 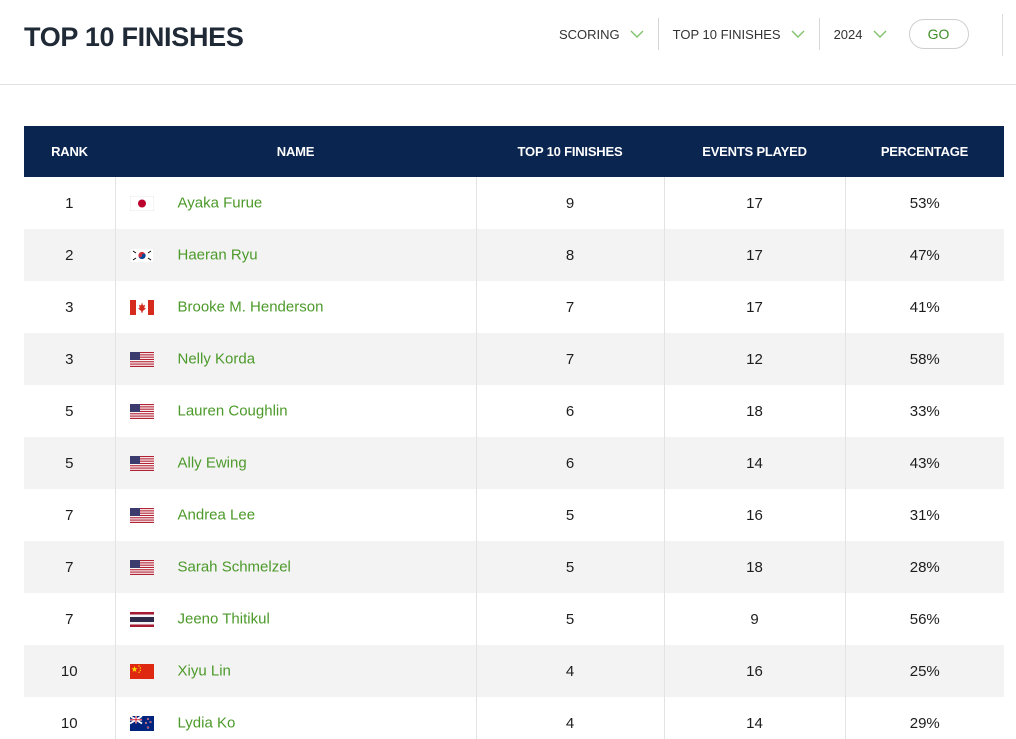 I want to click on percentage-cell: 33%, so click(x=924, y=411).